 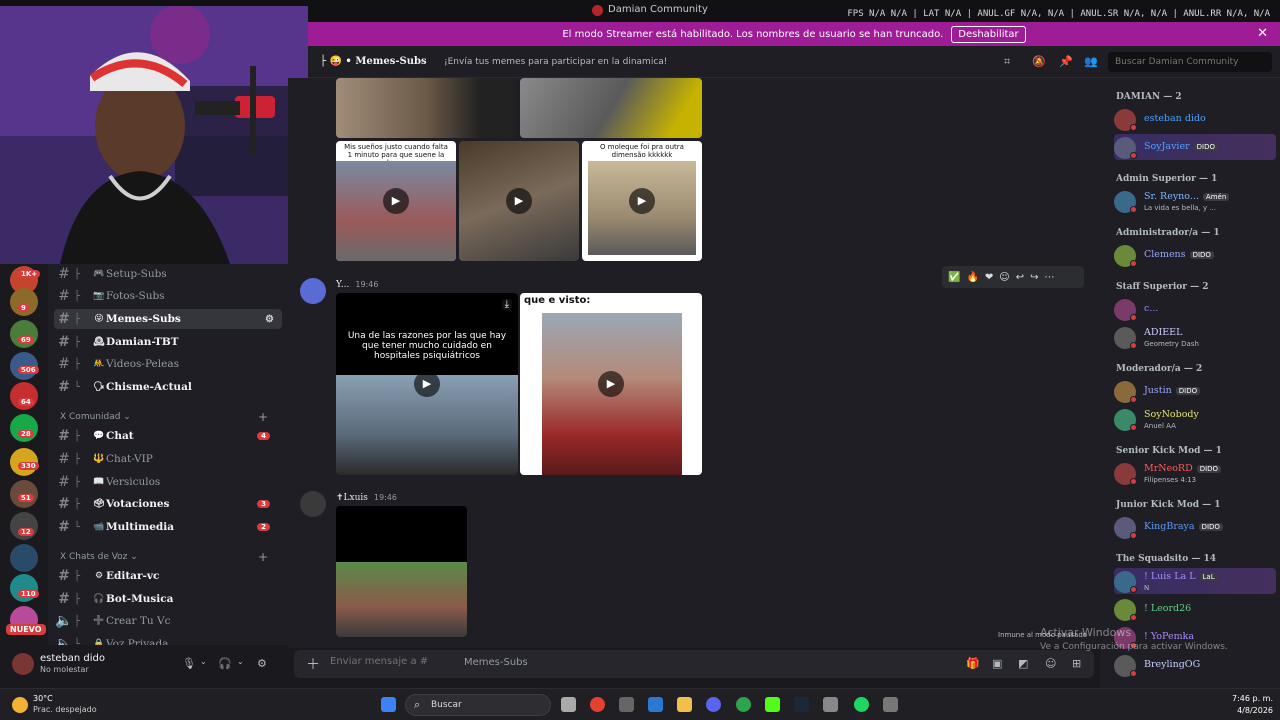 What do you see at coordinates (20, 705) in the screenshot?
I see `weather-sun-icon` at bounding box center [20, 705].